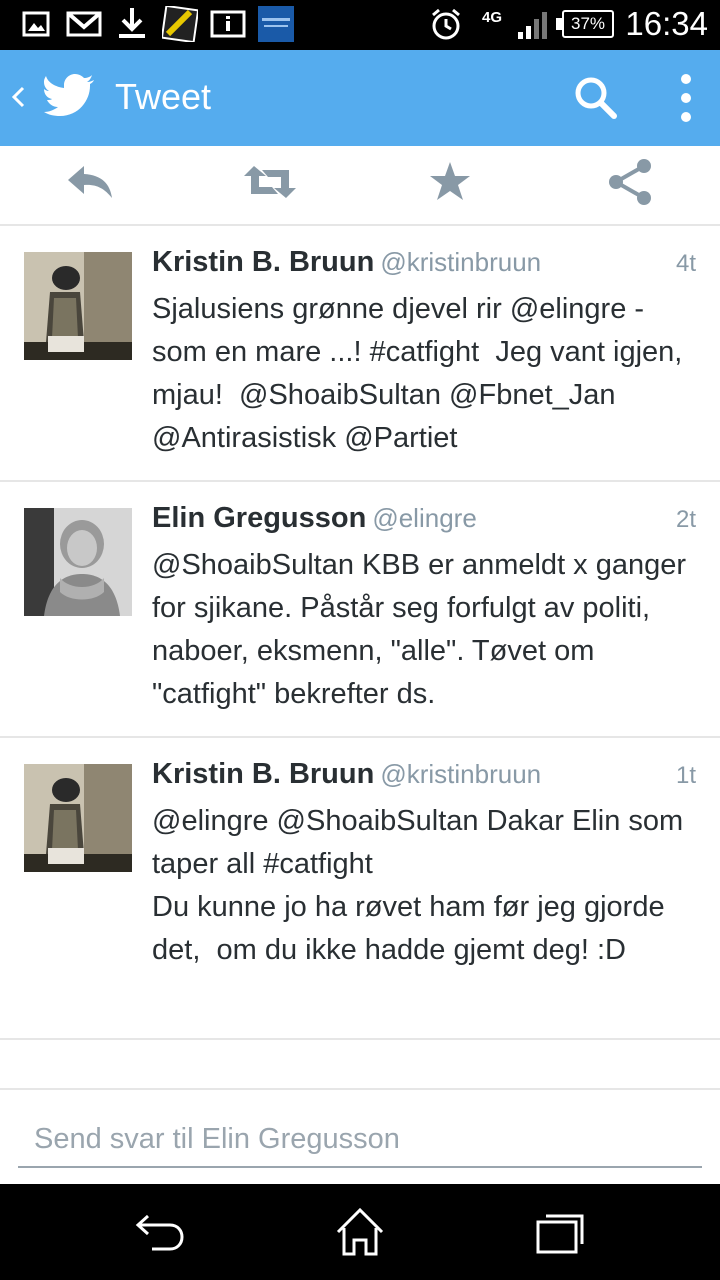 Image resolution: width=720 pixels, height=1280 pixels. I want to click on xperia-lounge-icon, so click(276, 24).